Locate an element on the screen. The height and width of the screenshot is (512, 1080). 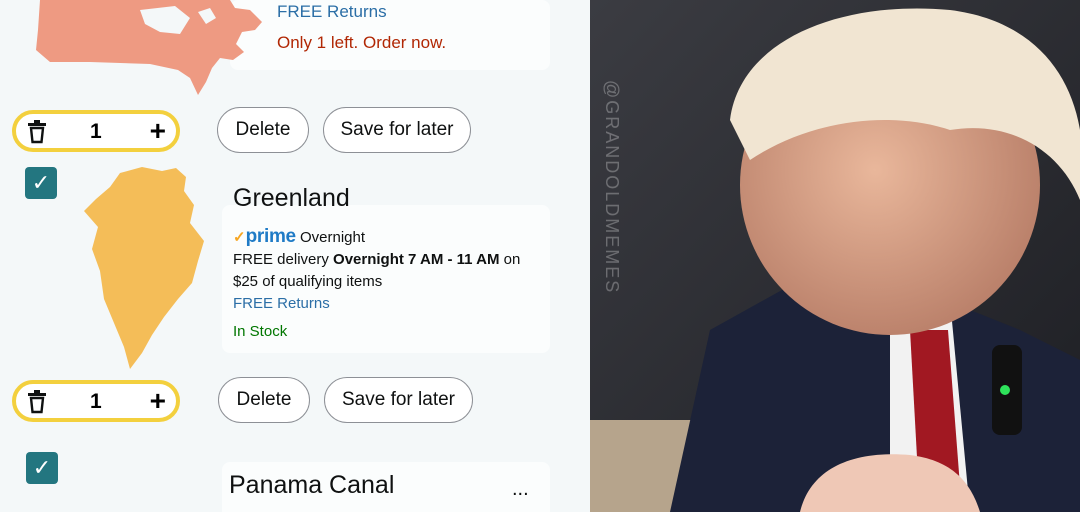
quantity-stepper-2: 1 + is located at coordinates (96, 401).